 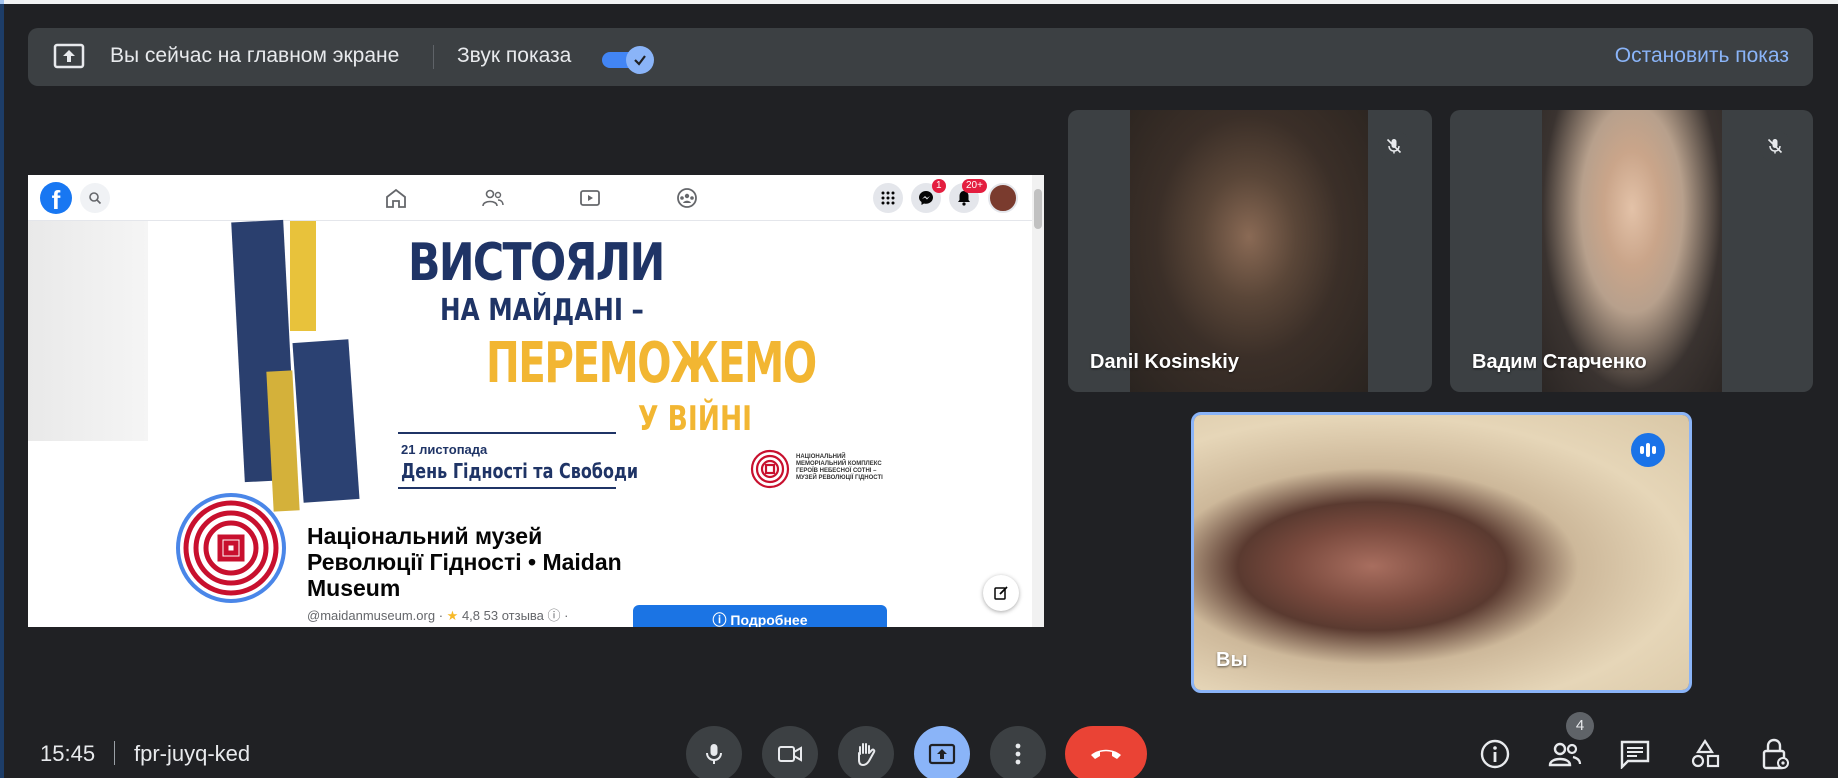 I want to click on home-icon, so click(x=396, y=198).